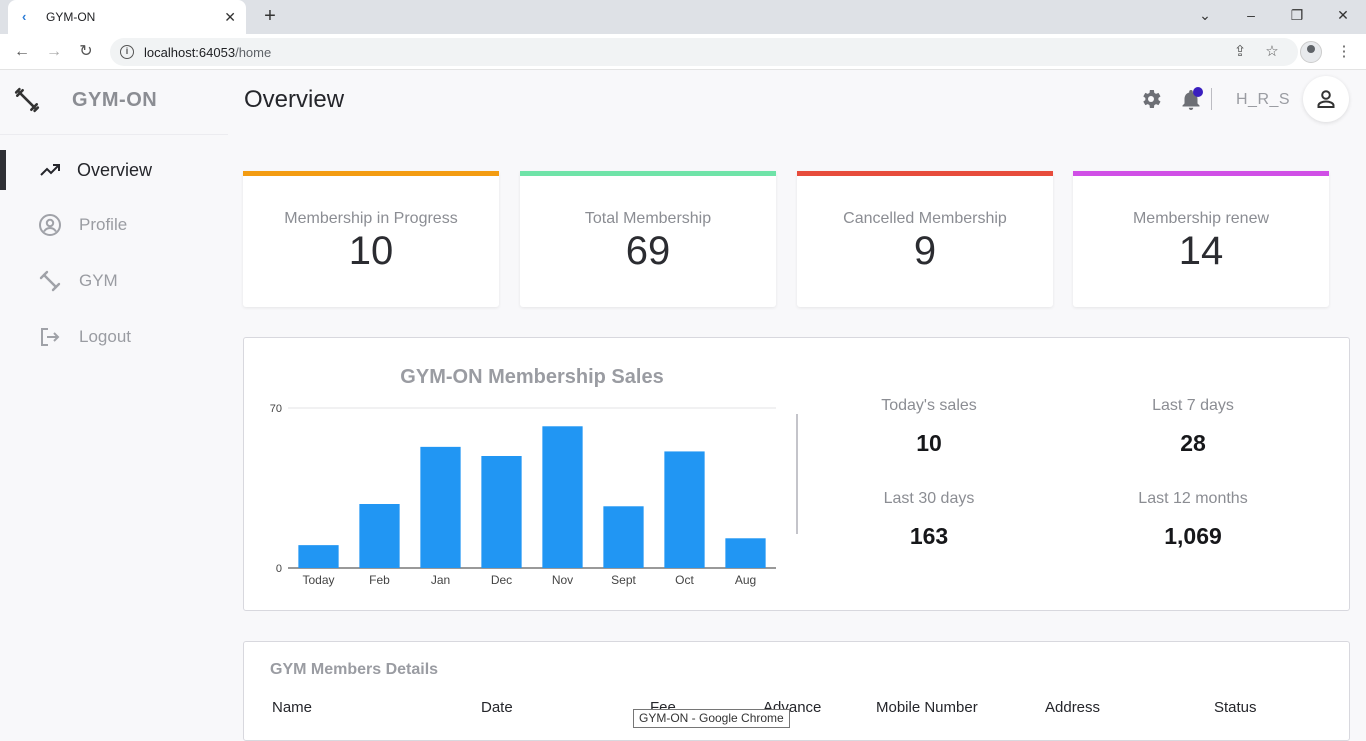  What do you see at coordinates (1072, 707) in the screenshot?
I see `column-header-address: Address` at bounding box center [1072, 707].